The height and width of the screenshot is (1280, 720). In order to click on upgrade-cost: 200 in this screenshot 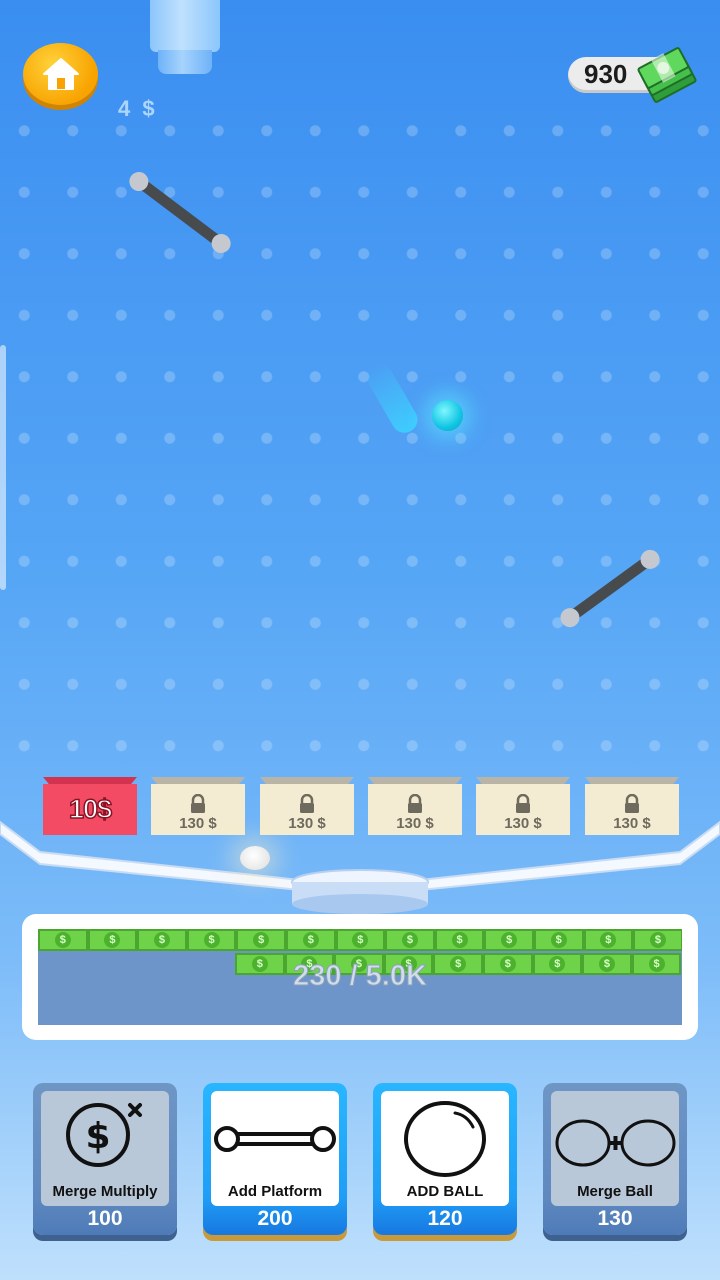, I will do `click(275, 1218)`.